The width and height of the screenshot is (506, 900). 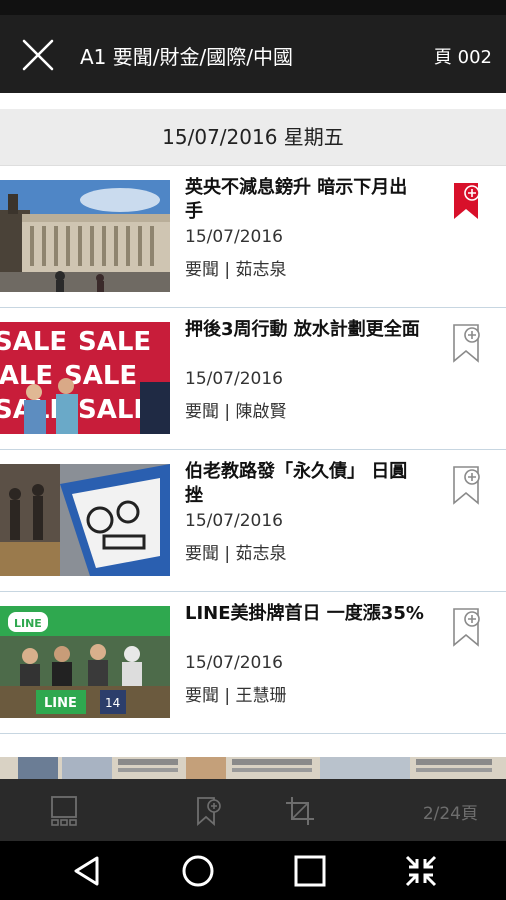 What do you see at coordinates (253, 870) in the screenshot?
I see `system-navigation-bar` at bounding box center [253, 870].